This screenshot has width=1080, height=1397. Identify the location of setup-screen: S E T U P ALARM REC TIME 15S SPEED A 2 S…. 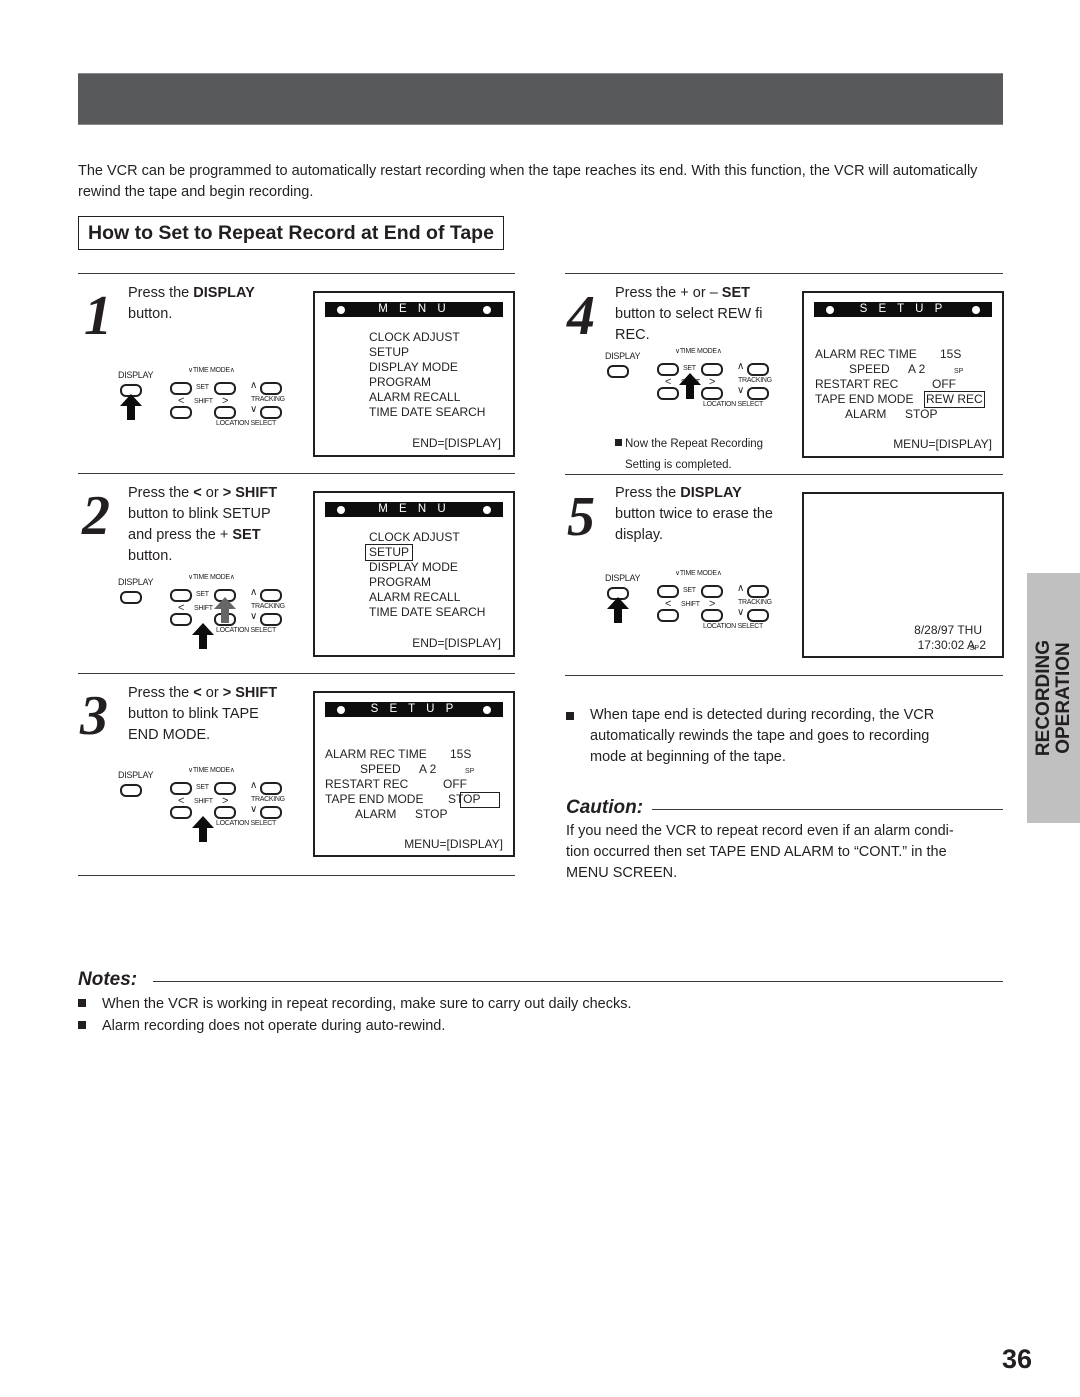
(903, 374).